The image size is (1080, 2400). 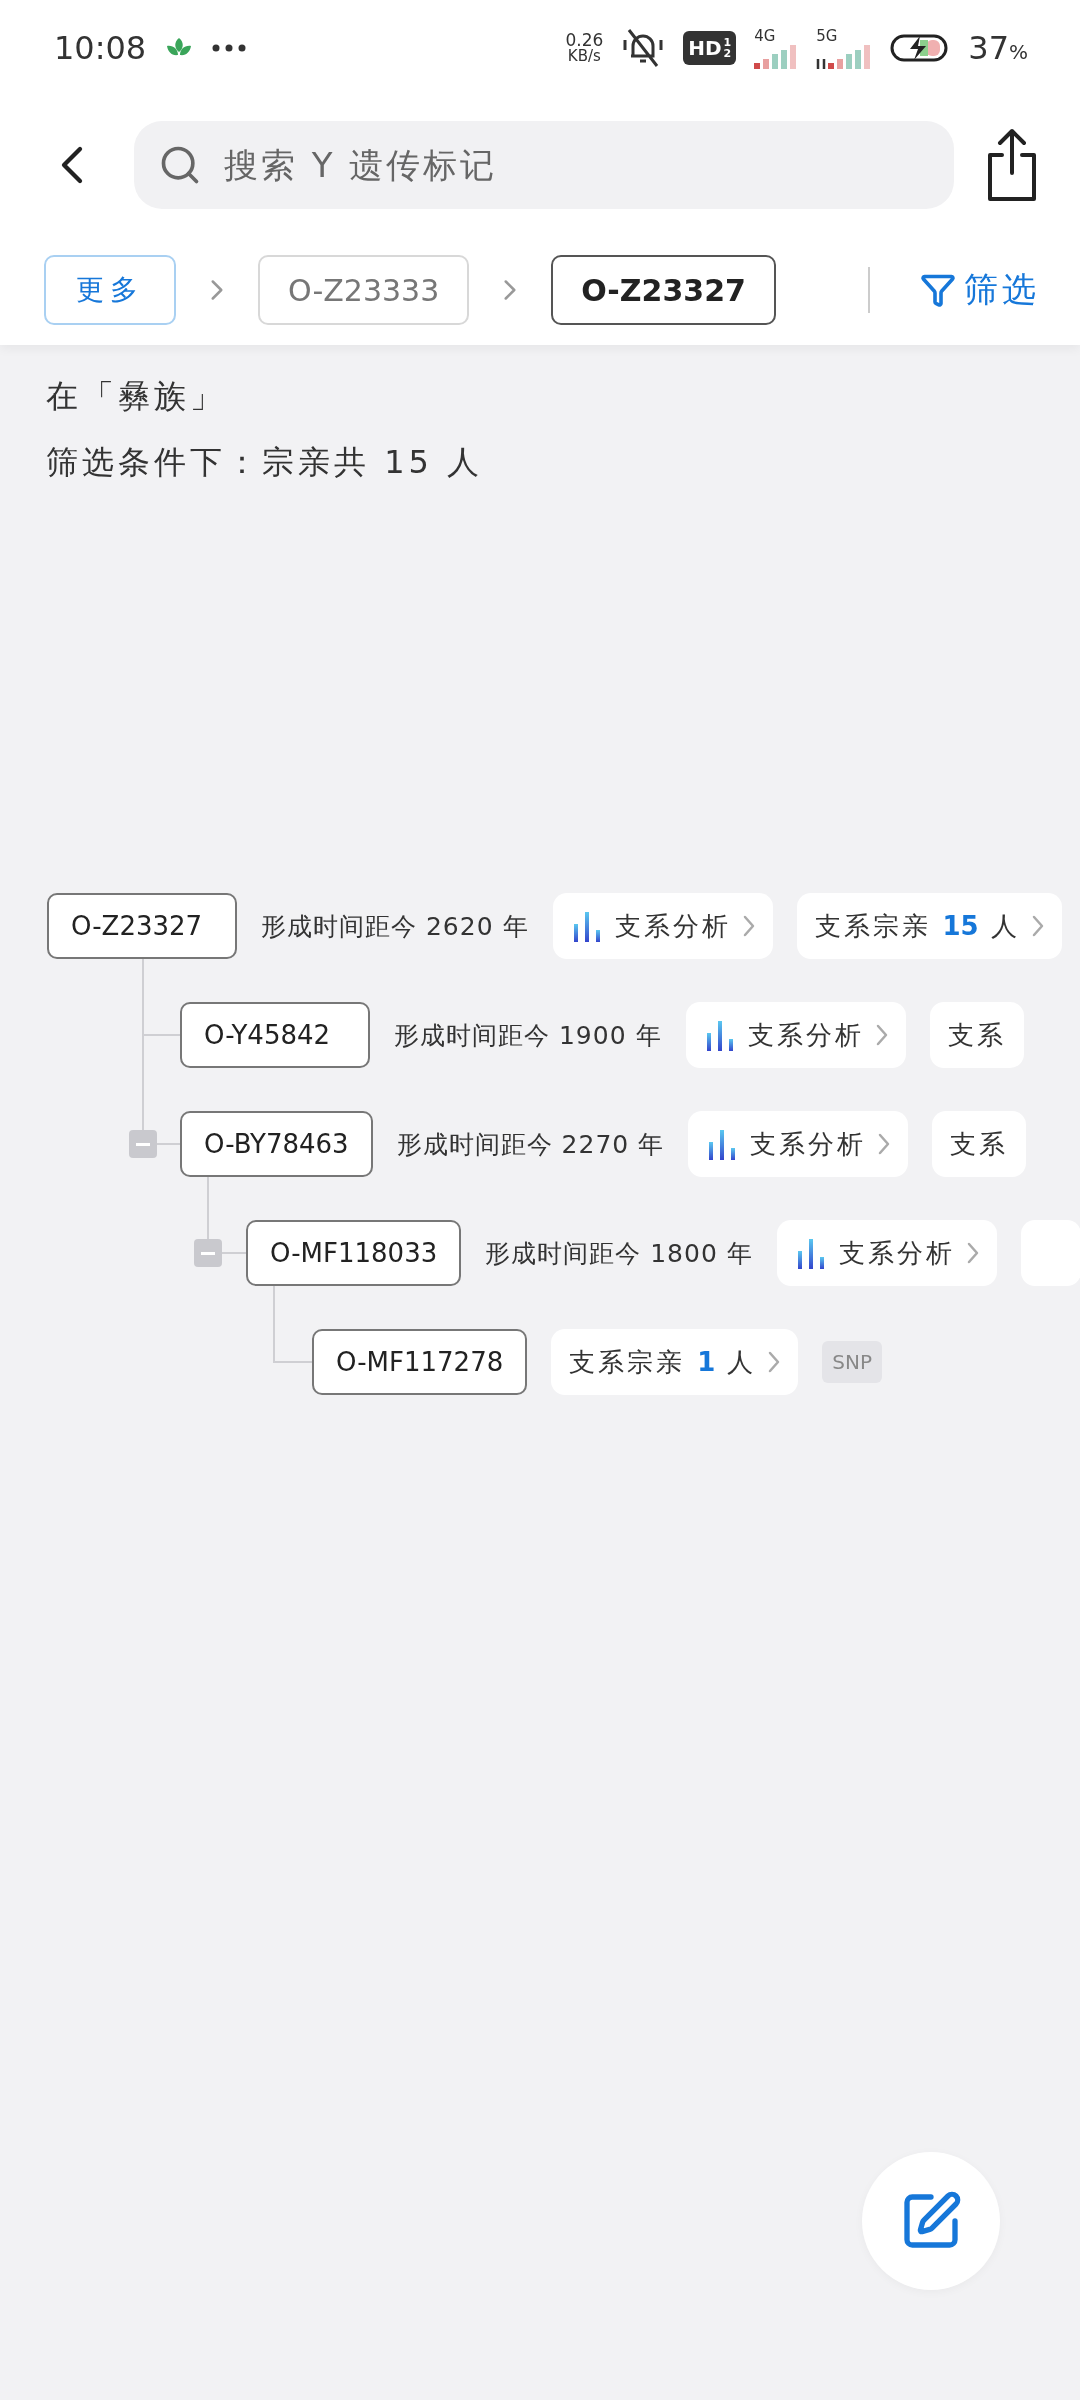 What do you see at coordinates (395, 926) in the screenshot?
I see `formation-time-text: 形成时间距今 2620 年` at bounding box center [395, 926].